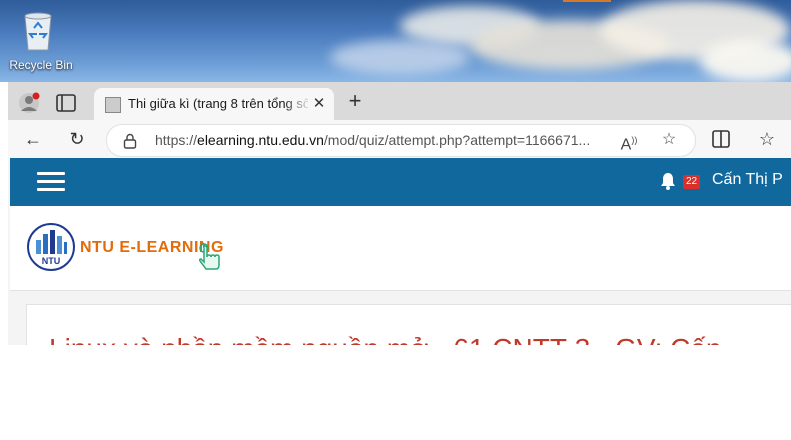 The width and height of the screenshot is (791, 440). What do you see at coordinates (400, 182) in the screenshot?
I see `site-navbar: 22 Cấn Thị P` at bounding box center [400, 182].